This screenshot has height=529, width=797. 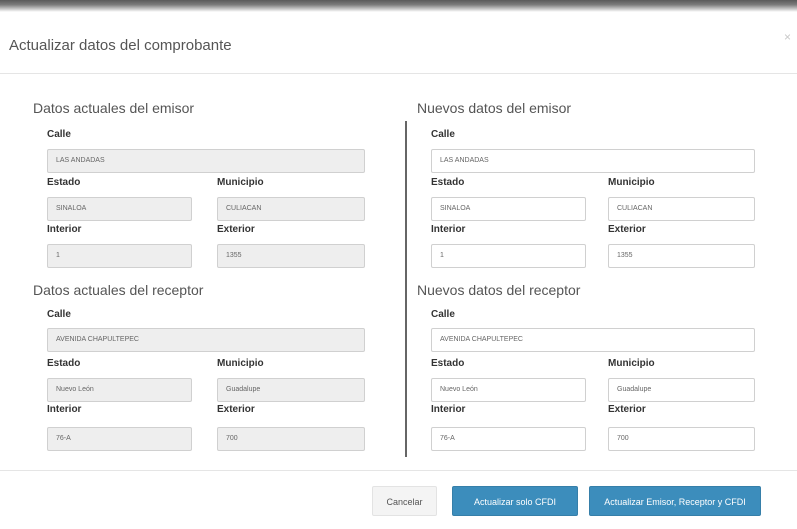 I want to click on new-emisor-interior-input: 1, so click(x=508, y=256).